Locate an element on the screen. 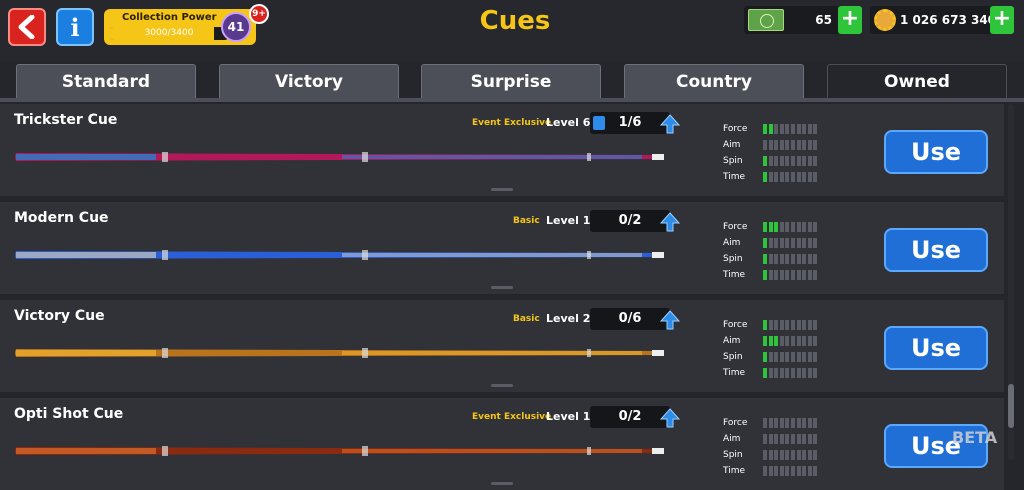  tab-victory: Victory is located at coordinates (309, 81).